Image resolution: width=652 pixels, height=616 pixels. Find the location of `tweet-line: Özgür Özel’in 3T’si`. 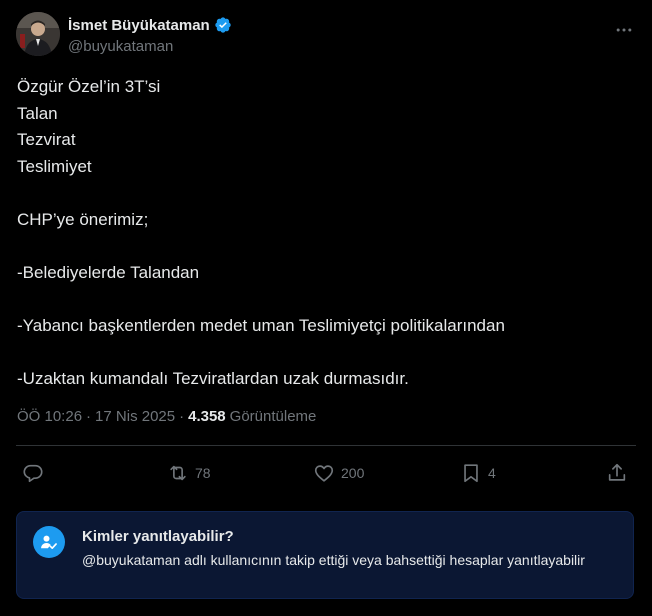

tweet-line: Özgür Özel’in 3T’si is located at coordinates (89, 86).